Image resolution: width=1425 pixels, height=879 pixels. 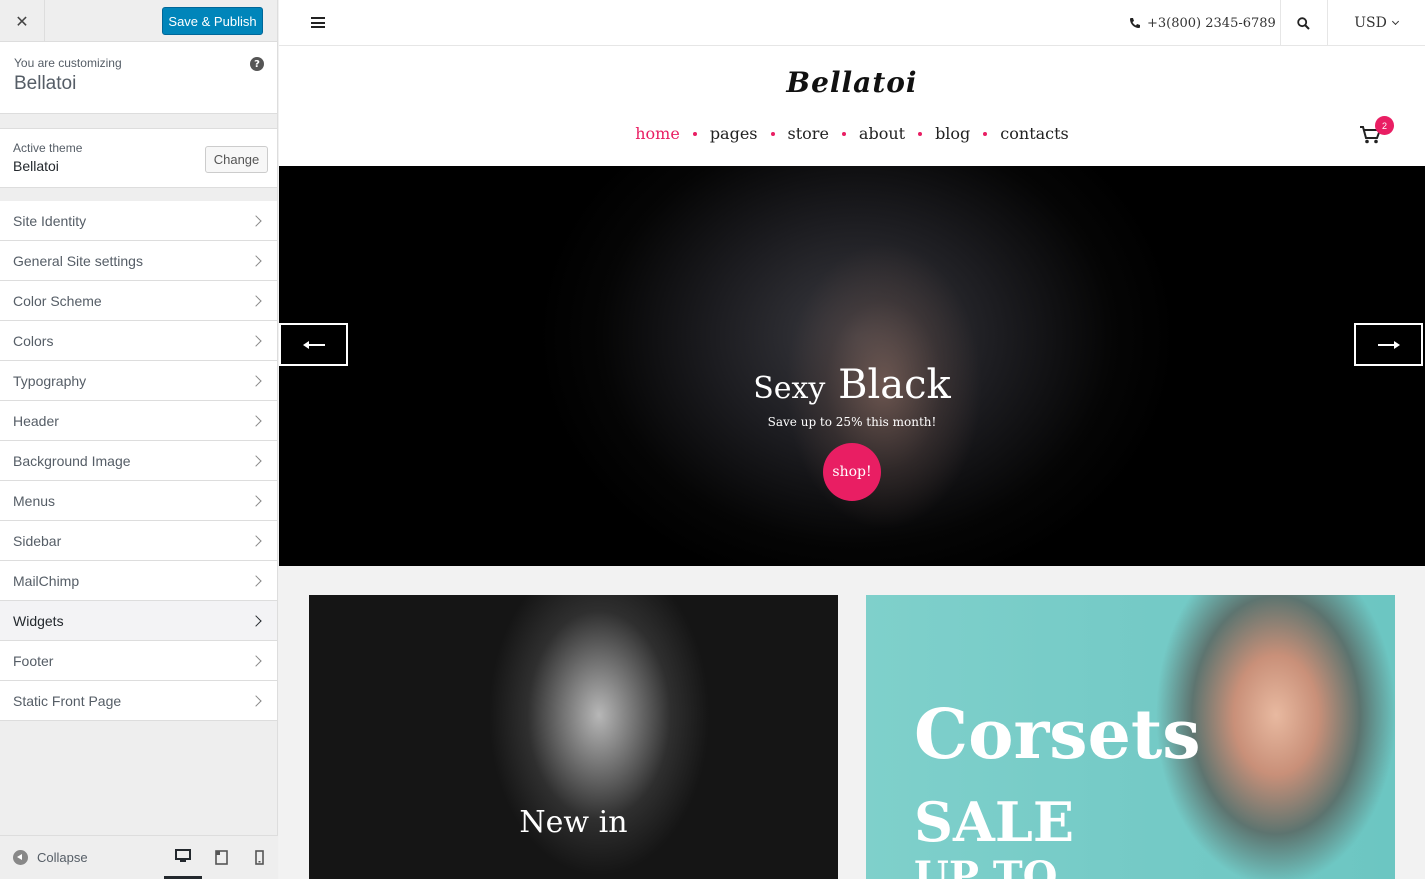 What do you see at coordinates (1211, 23) in the screenshot?
I see `phone-number: +3(800) 2345-6789` at bounding box center [1211, 23].